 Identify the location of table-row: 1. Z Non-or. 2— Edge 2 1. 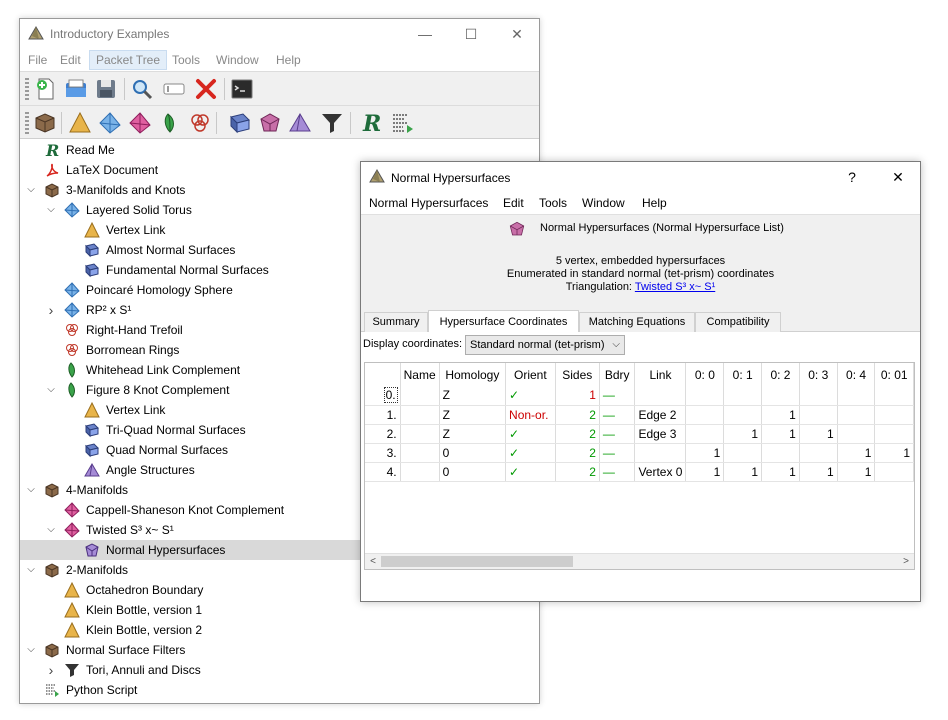
(639, 415).